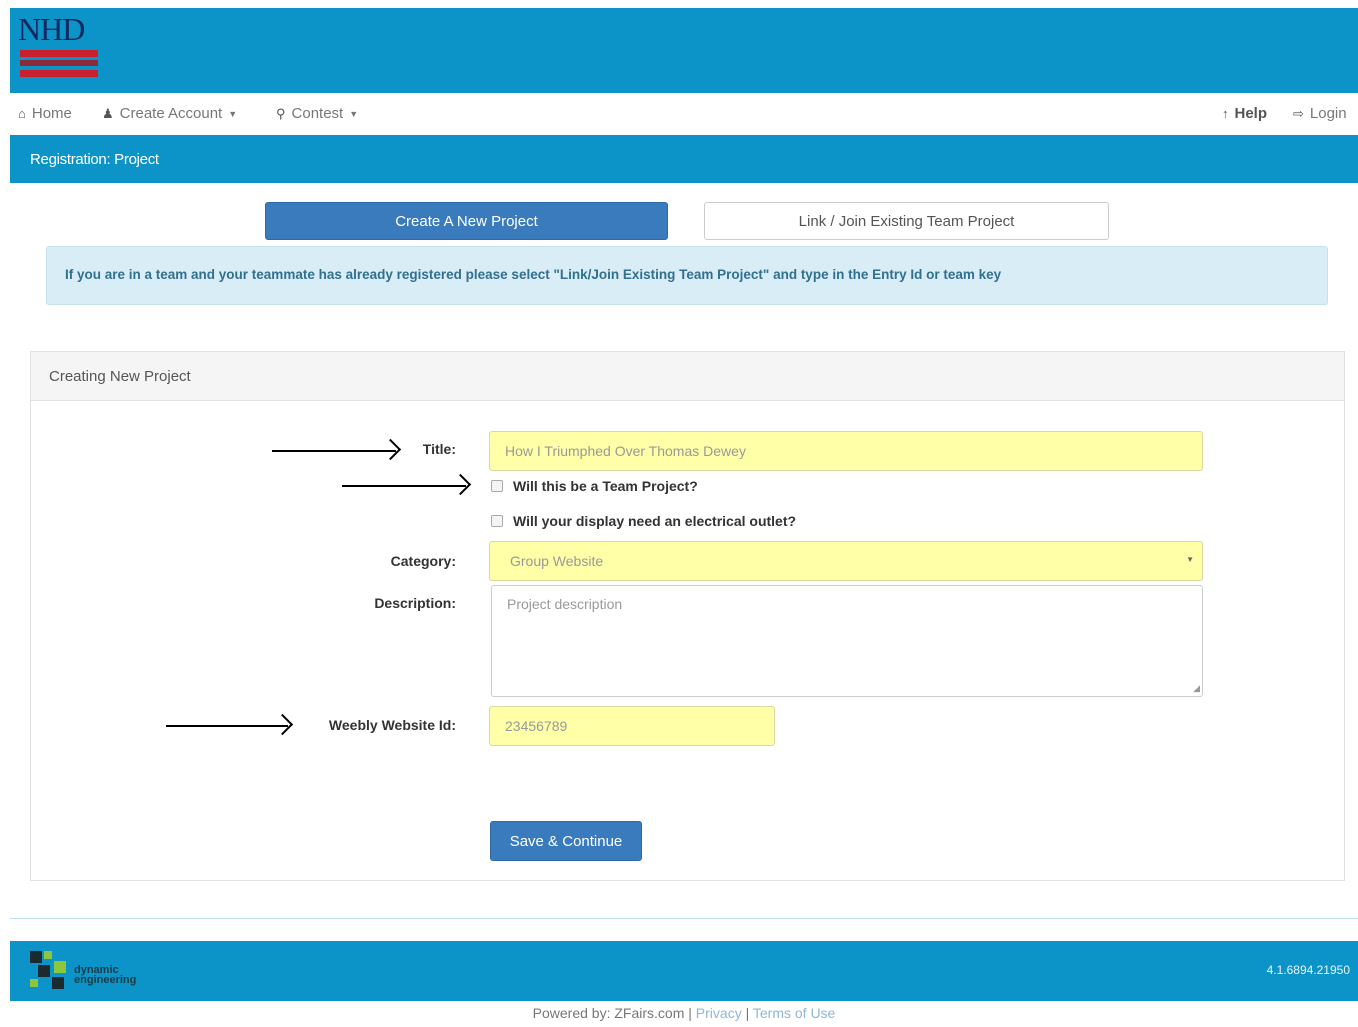 Image resolution: width=1358 pixels, height=1027 pixels. I want to click on privacy-link: Privacy, so click(719, 1013).